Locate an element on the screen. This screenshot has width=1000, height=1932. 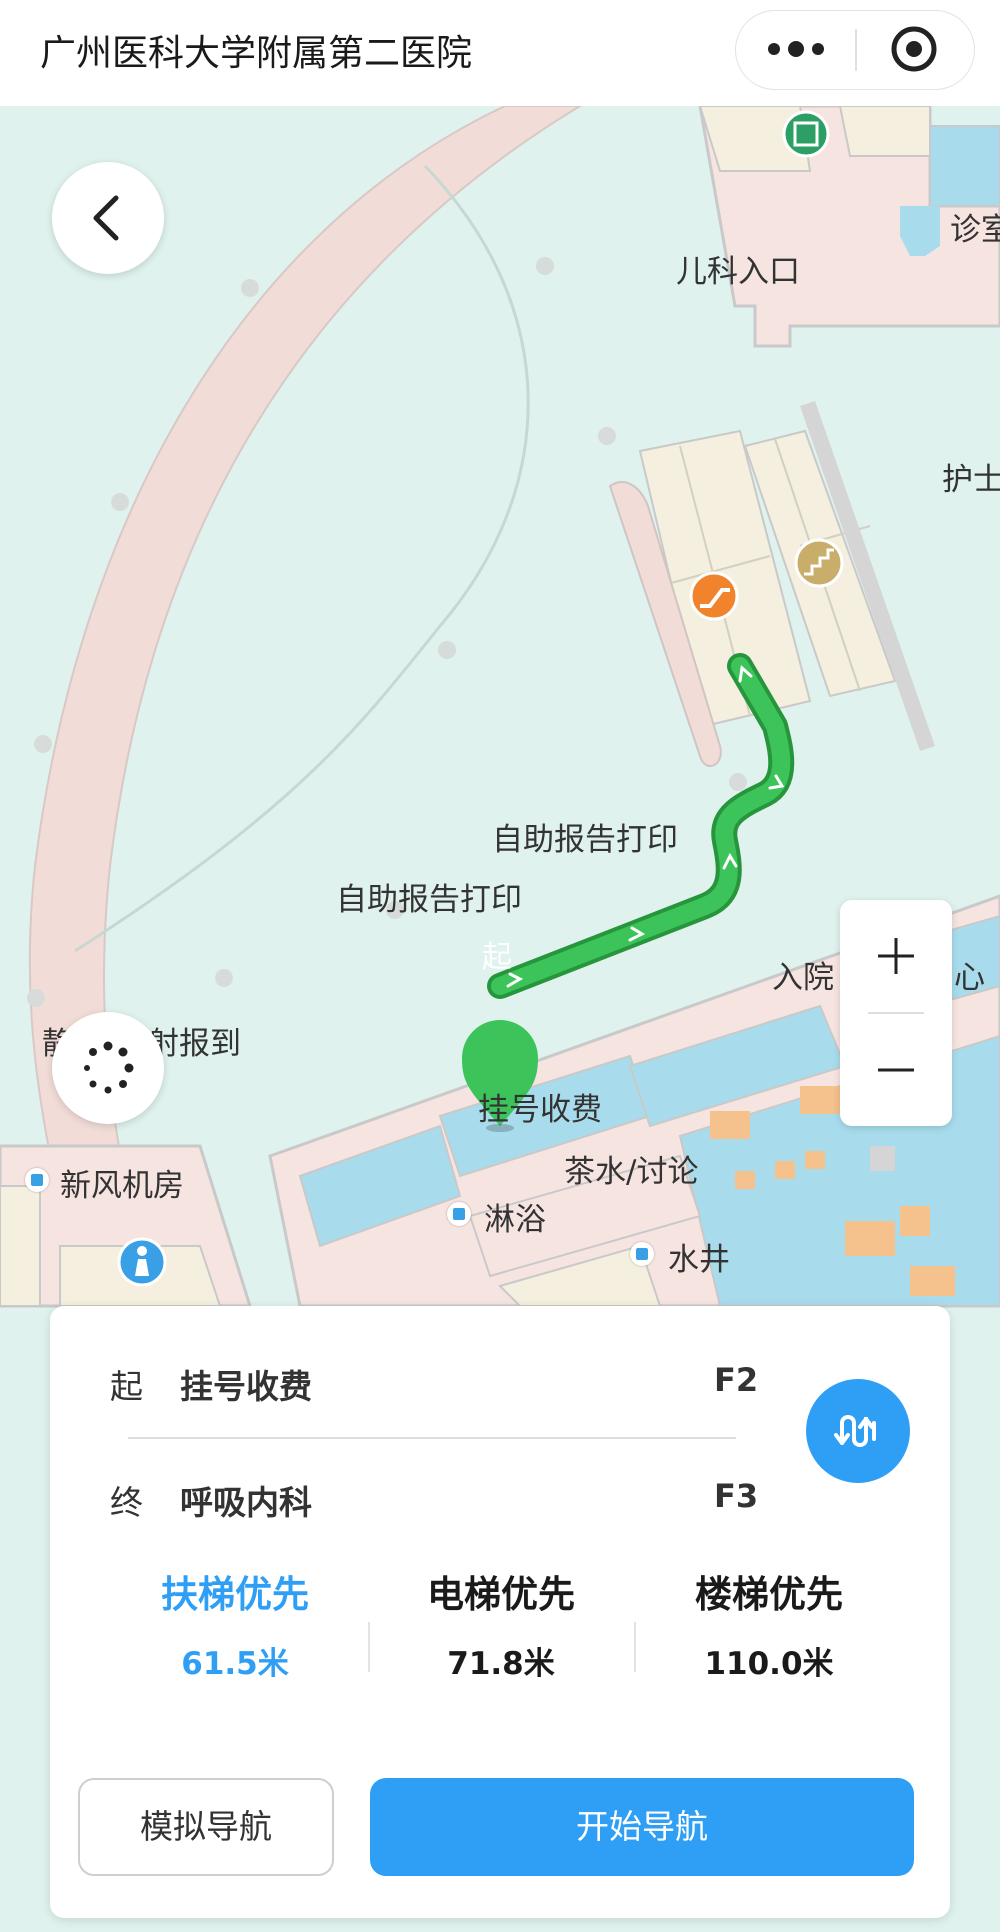
swap-route-icon is located at coordinates (855, 1431).